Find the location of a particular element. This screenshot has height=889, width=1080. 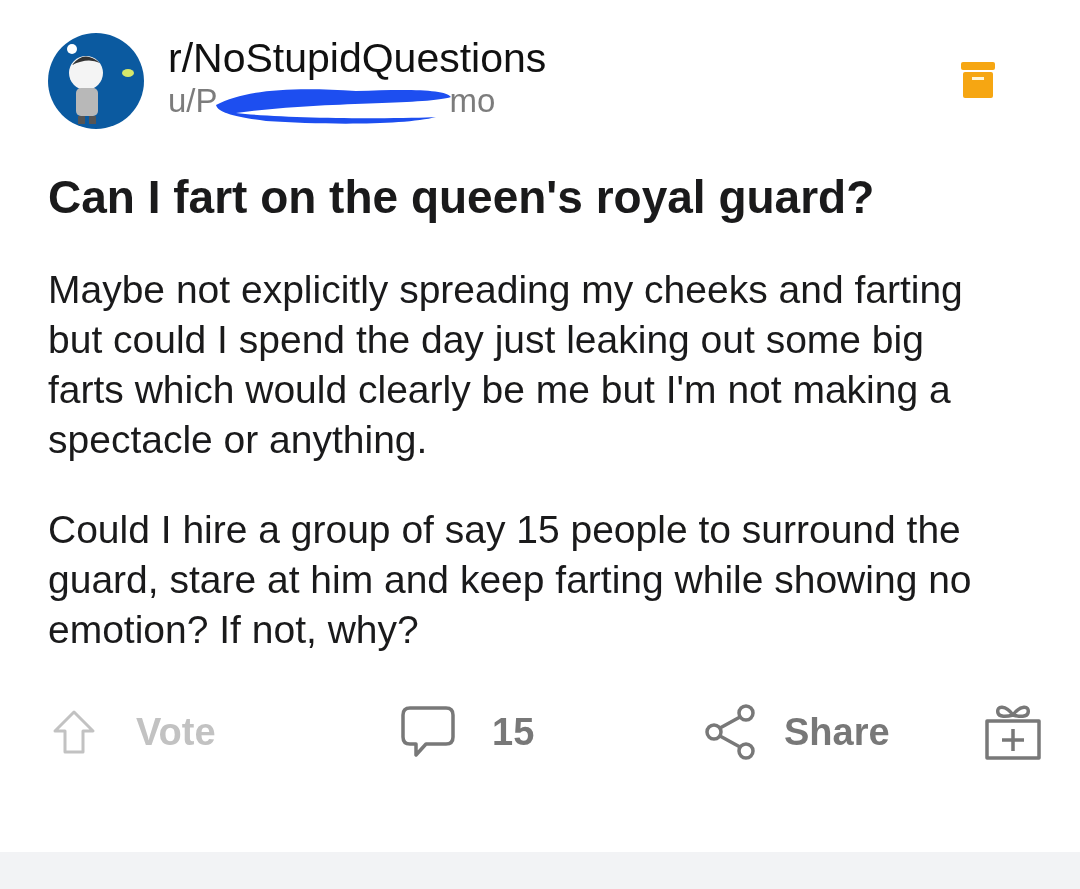

post-paragraph: Could I hire a group of say 15 people to surround the guard, stare at him and keep farting while showing no emotion? If not, why? is located at coordinates (510, 580).